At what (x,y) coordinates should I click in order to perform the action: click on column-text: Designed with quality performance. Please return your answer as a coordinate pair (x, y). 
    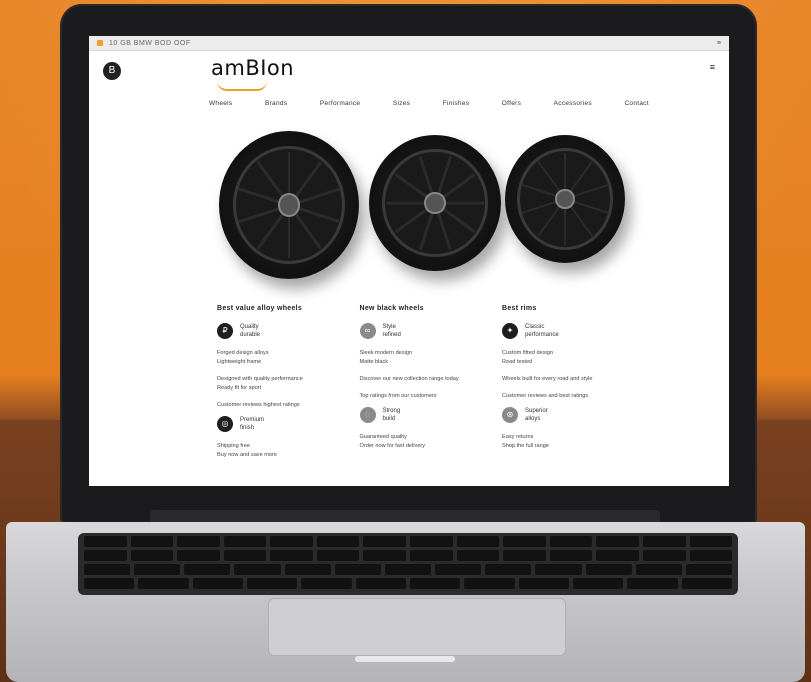
    Looking at the image, I should click on (260, 379).